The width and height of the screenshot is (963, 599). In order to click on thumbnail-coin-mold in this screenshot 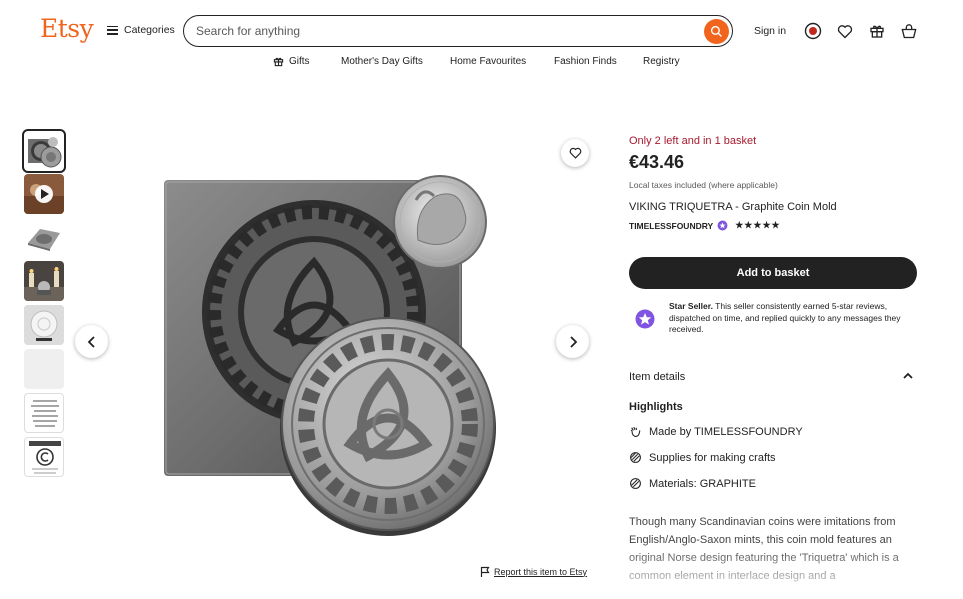, I will do `click(44, 151)`.